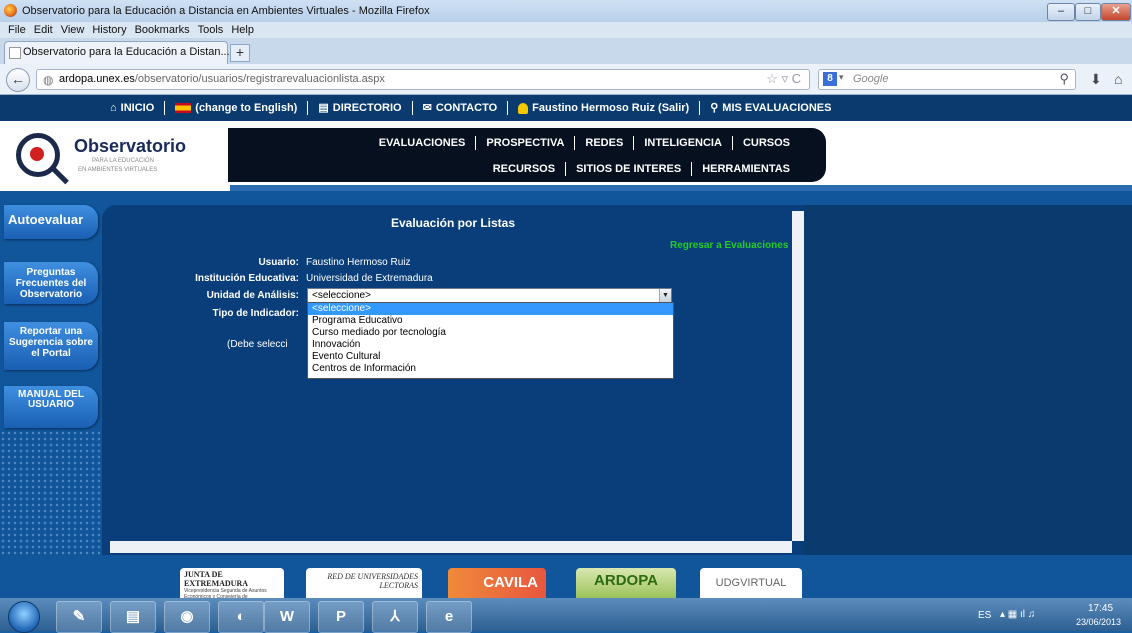 The image size is (1132, 633). What do you see at coordinates (240, 53) in the screenshot?
I see `new-tab-button: +` at bounding box center [240, 53].